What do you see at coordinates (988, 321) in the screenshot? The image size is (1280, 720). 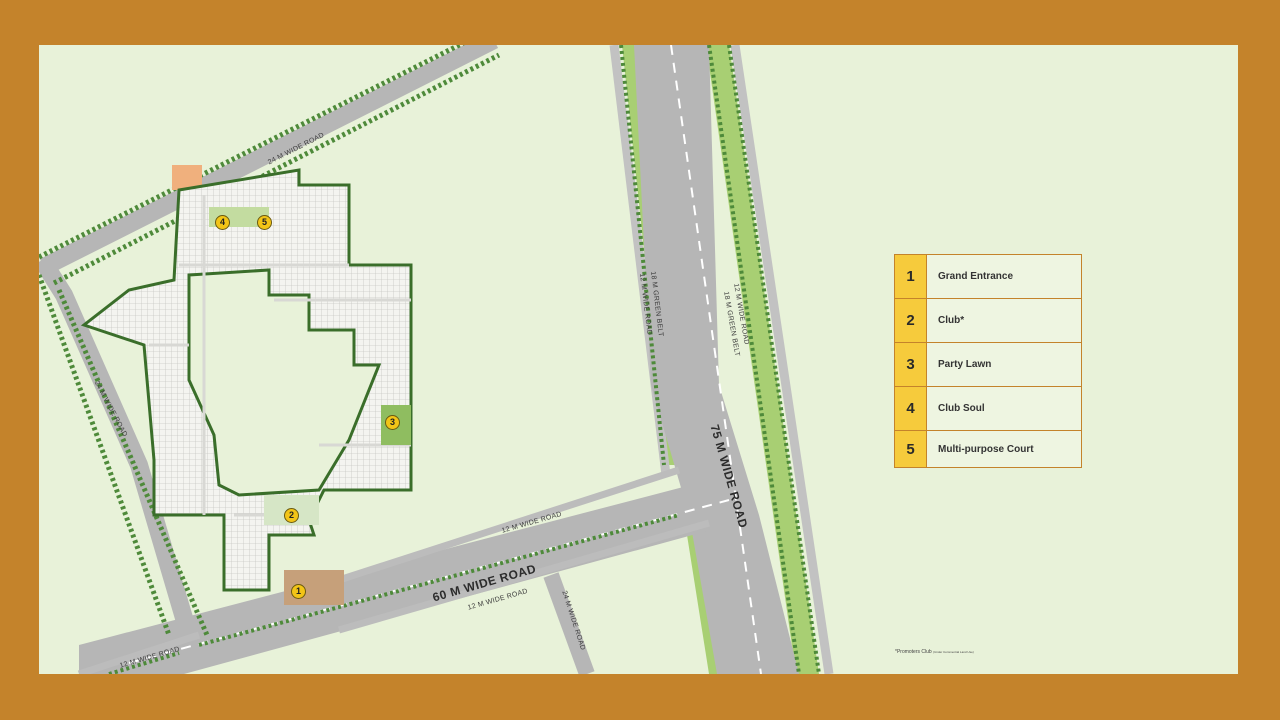 I see `legend-row: 2 Club*` at bounding box center [988, 321].